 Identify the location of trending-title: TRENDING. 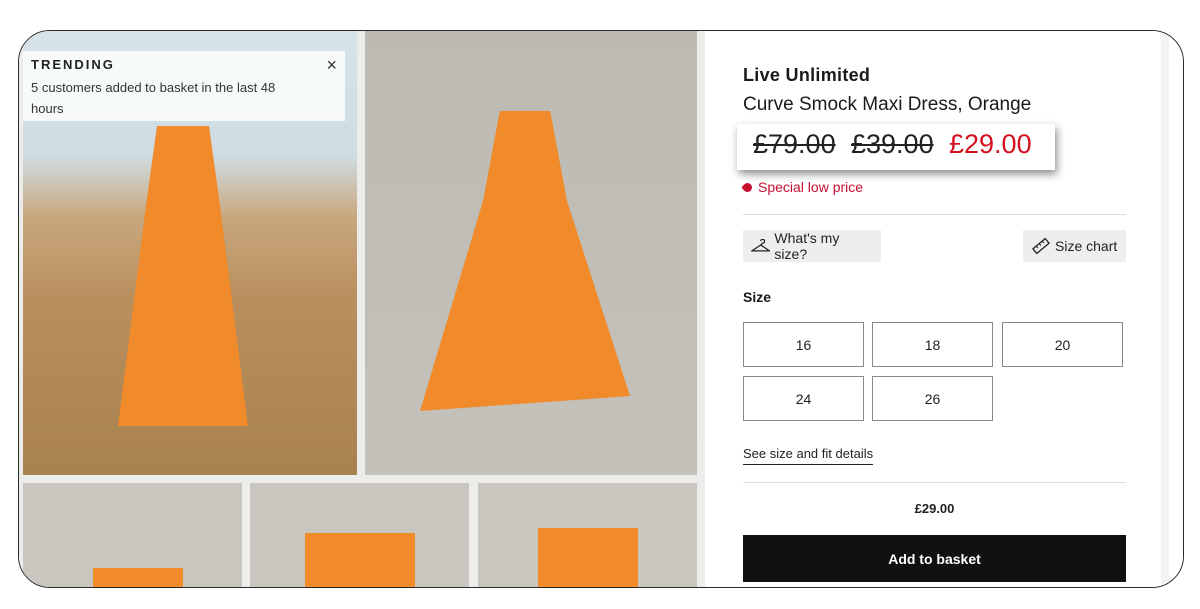
(73, 64).